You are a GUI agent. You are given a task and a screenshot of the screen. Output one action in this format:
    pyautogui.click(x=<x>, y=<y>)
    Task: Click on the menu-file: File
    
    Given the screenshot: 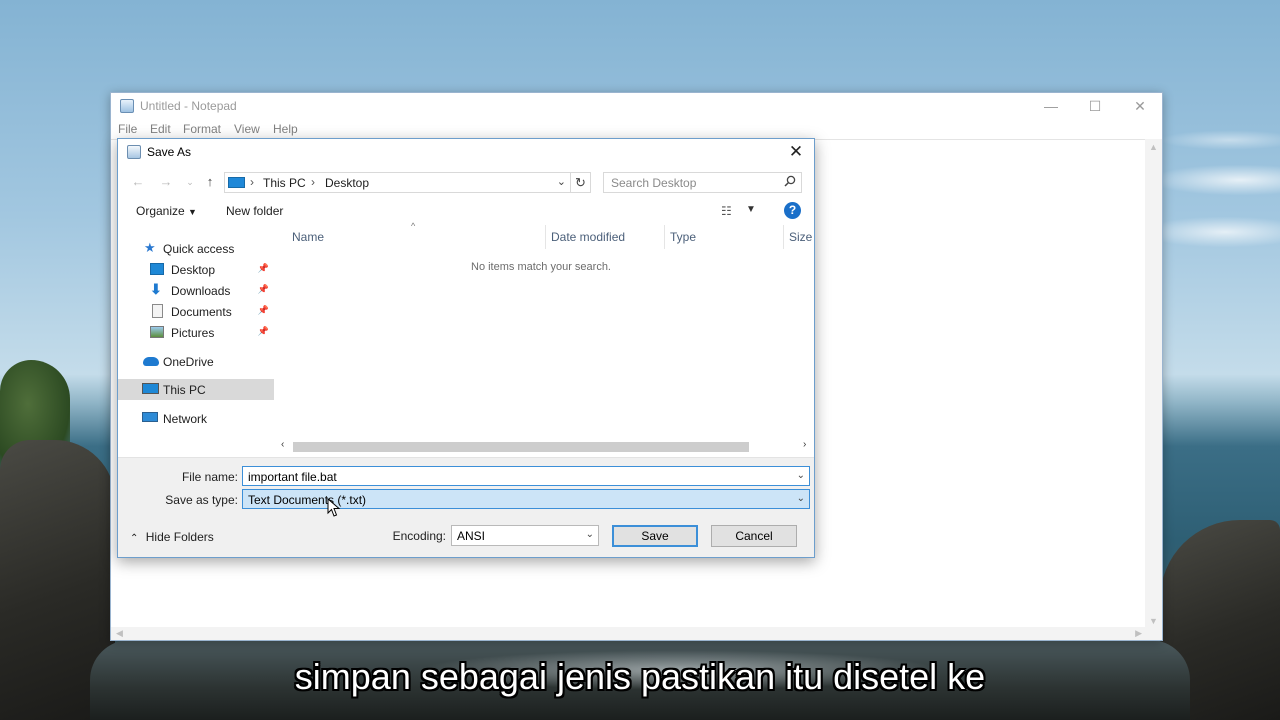 What is the action you would take?
    pyautogui.click(x=127, y=129)
    